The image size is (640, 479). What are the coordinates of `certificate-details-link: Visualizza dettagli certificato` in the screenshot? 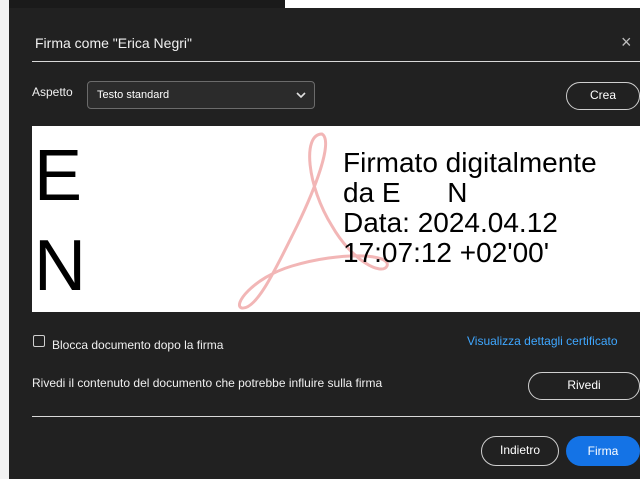 It's located at (542, 341).